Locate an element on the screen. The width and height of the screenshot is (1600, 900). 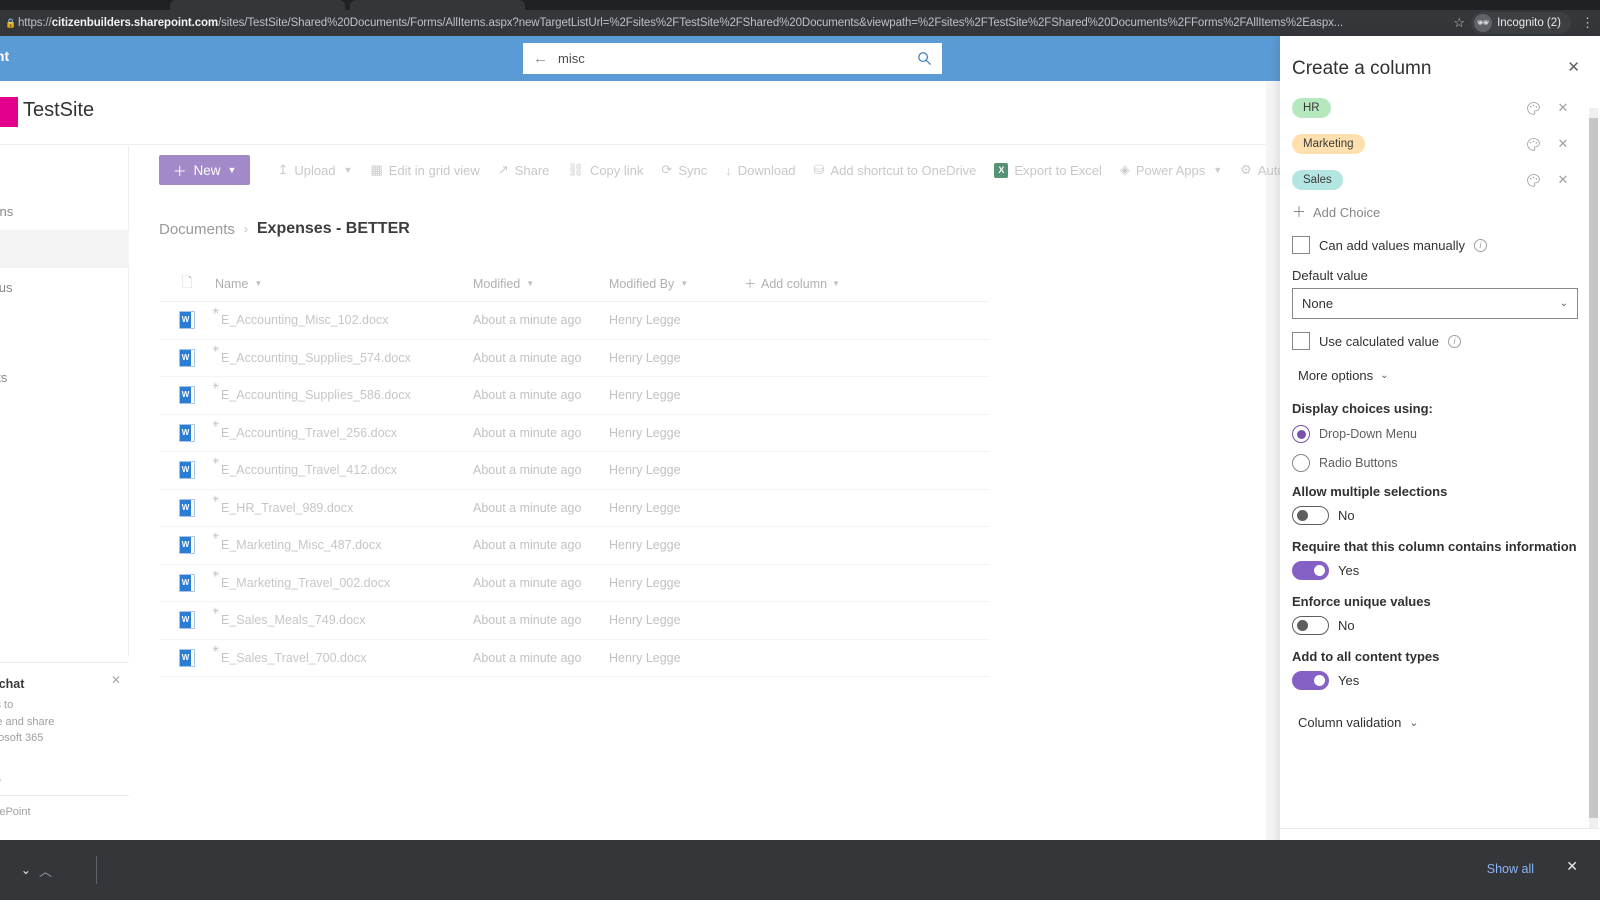
classic-sharepoint-link: assic SharePoint is located at coordinates (64, 811).